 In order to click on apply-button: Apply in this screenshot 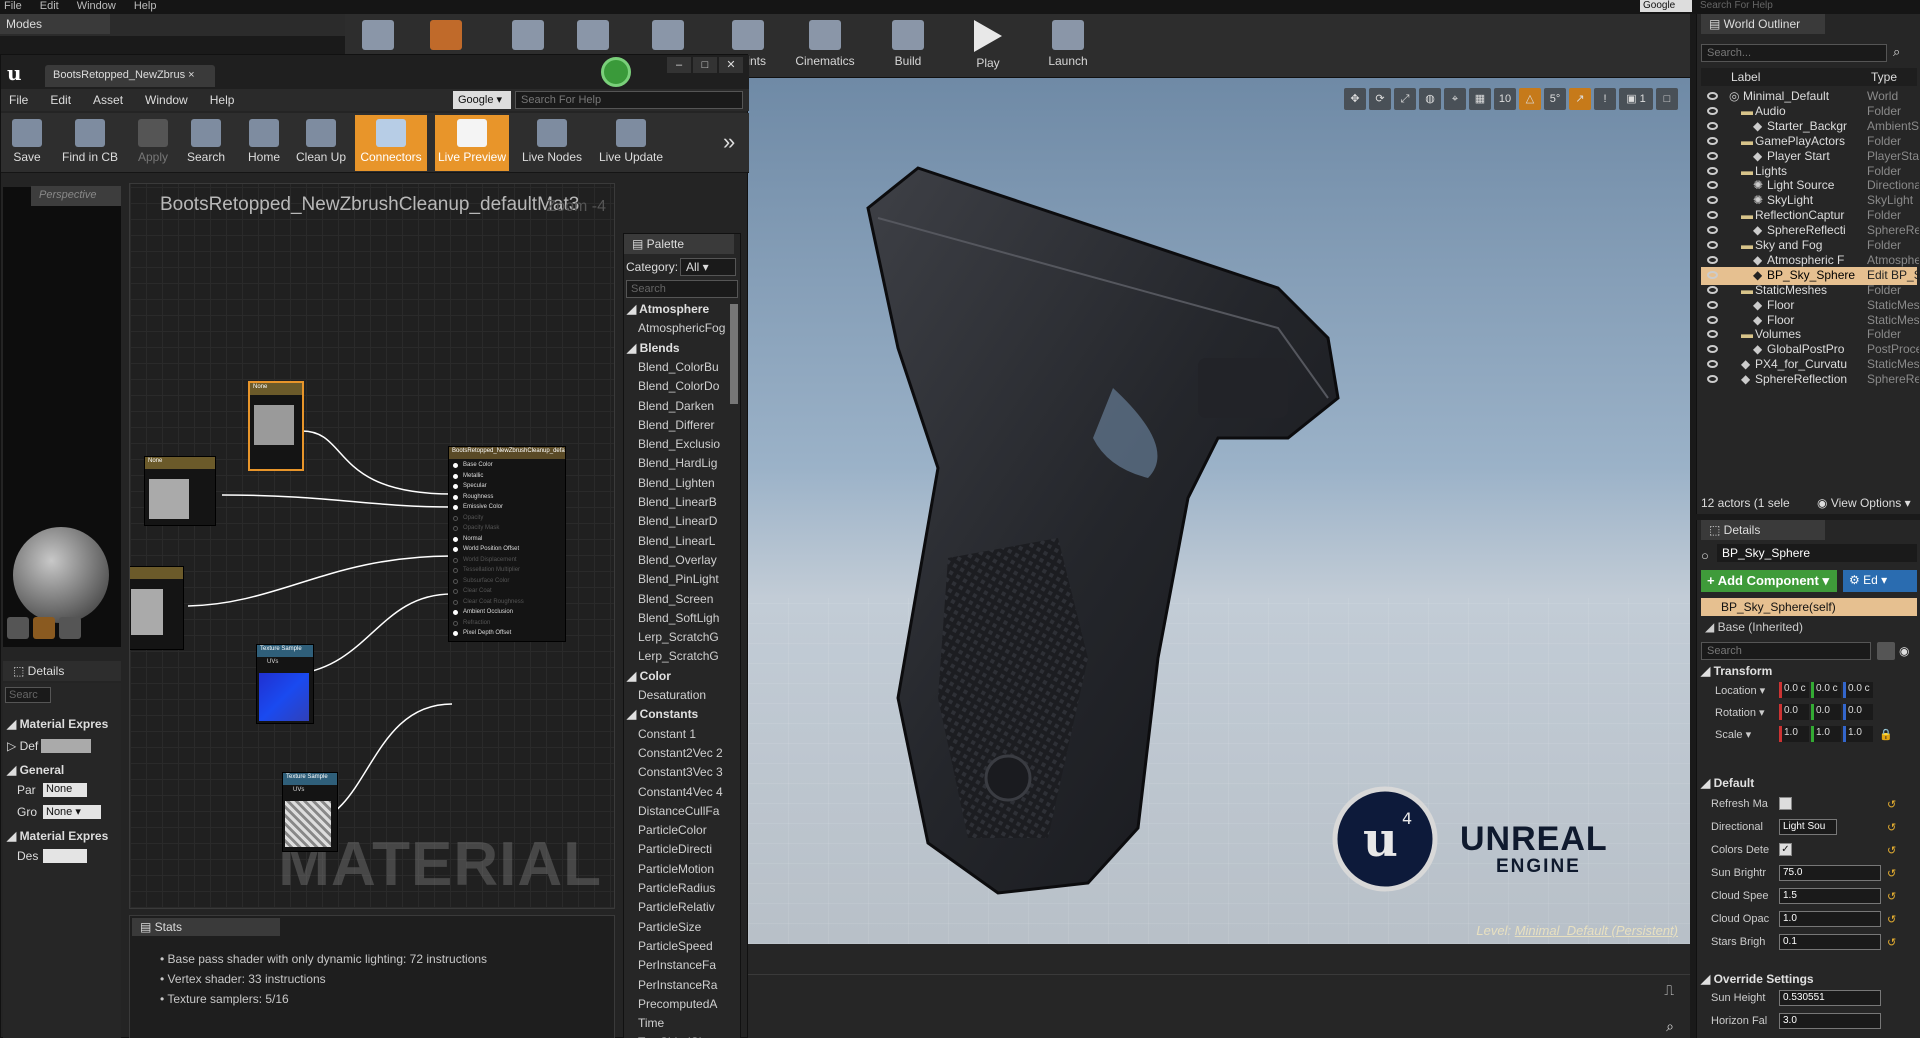, I will do `click(153, 143)`.